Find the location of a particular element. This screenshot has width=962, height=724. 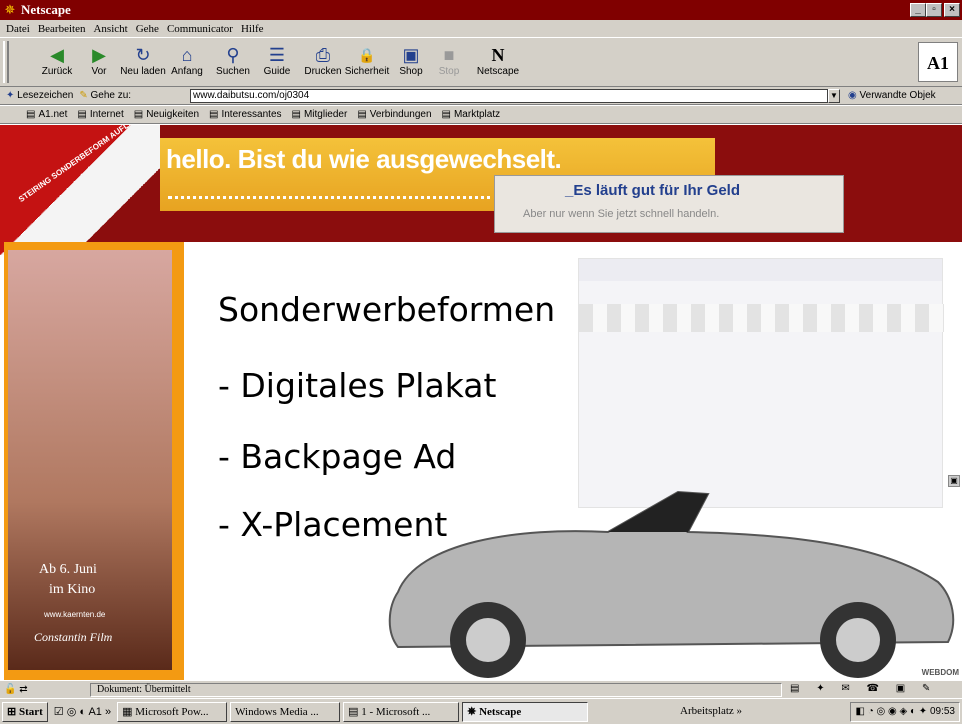

forward-button: ▶ Vor is located at coordinates (99, 60).